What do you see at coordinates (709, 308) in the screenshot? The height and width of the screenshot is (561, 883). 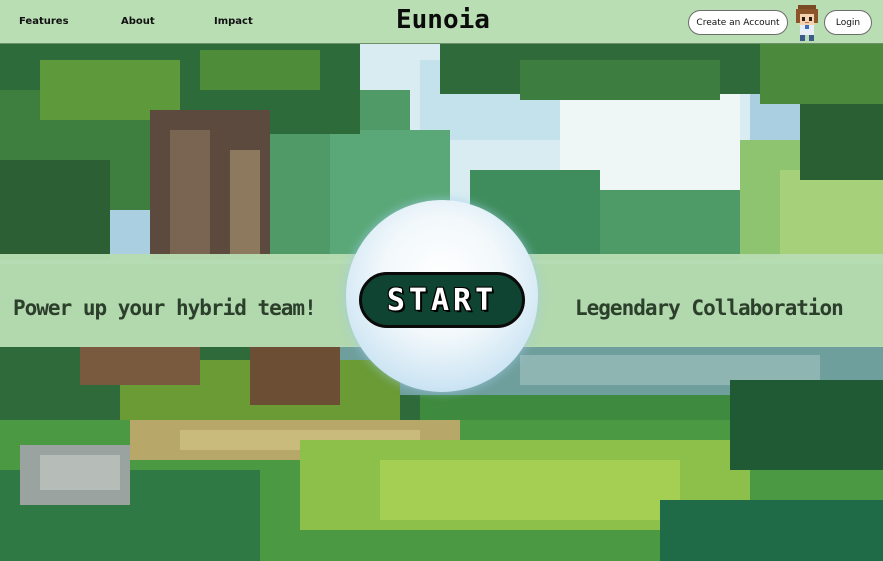 I see `hero-tagline-right: Legendary Collaboration` at bounding box center [709, 308].